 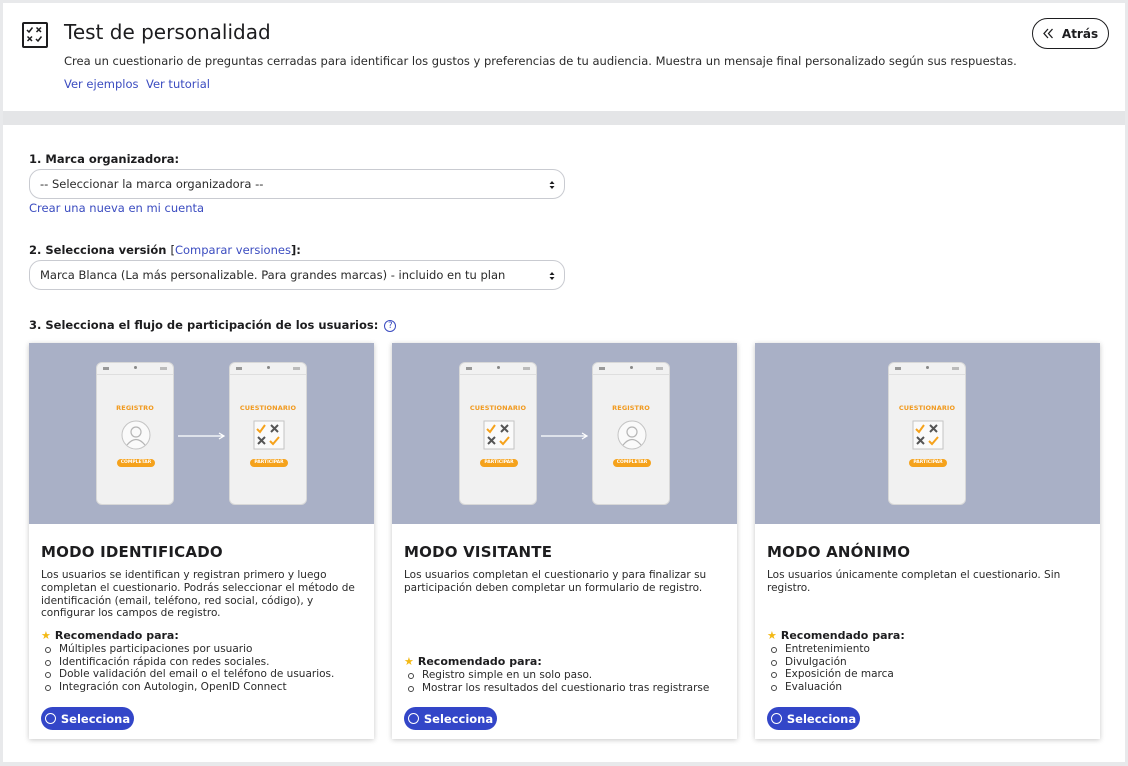 I want to click on brand-select: -- Seleccionar la marca organizadora --, so click(x=297, y=184).